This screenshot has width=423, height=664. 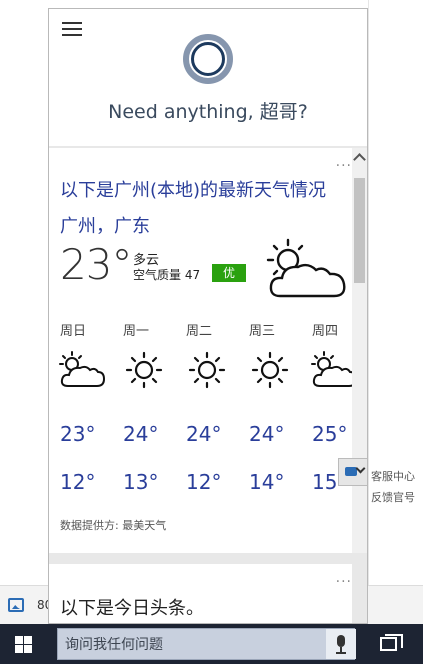 What do you see at coordinates (341, 641) in the screenshot?
I see `microphone-icon` at bounding box center [341, 641].